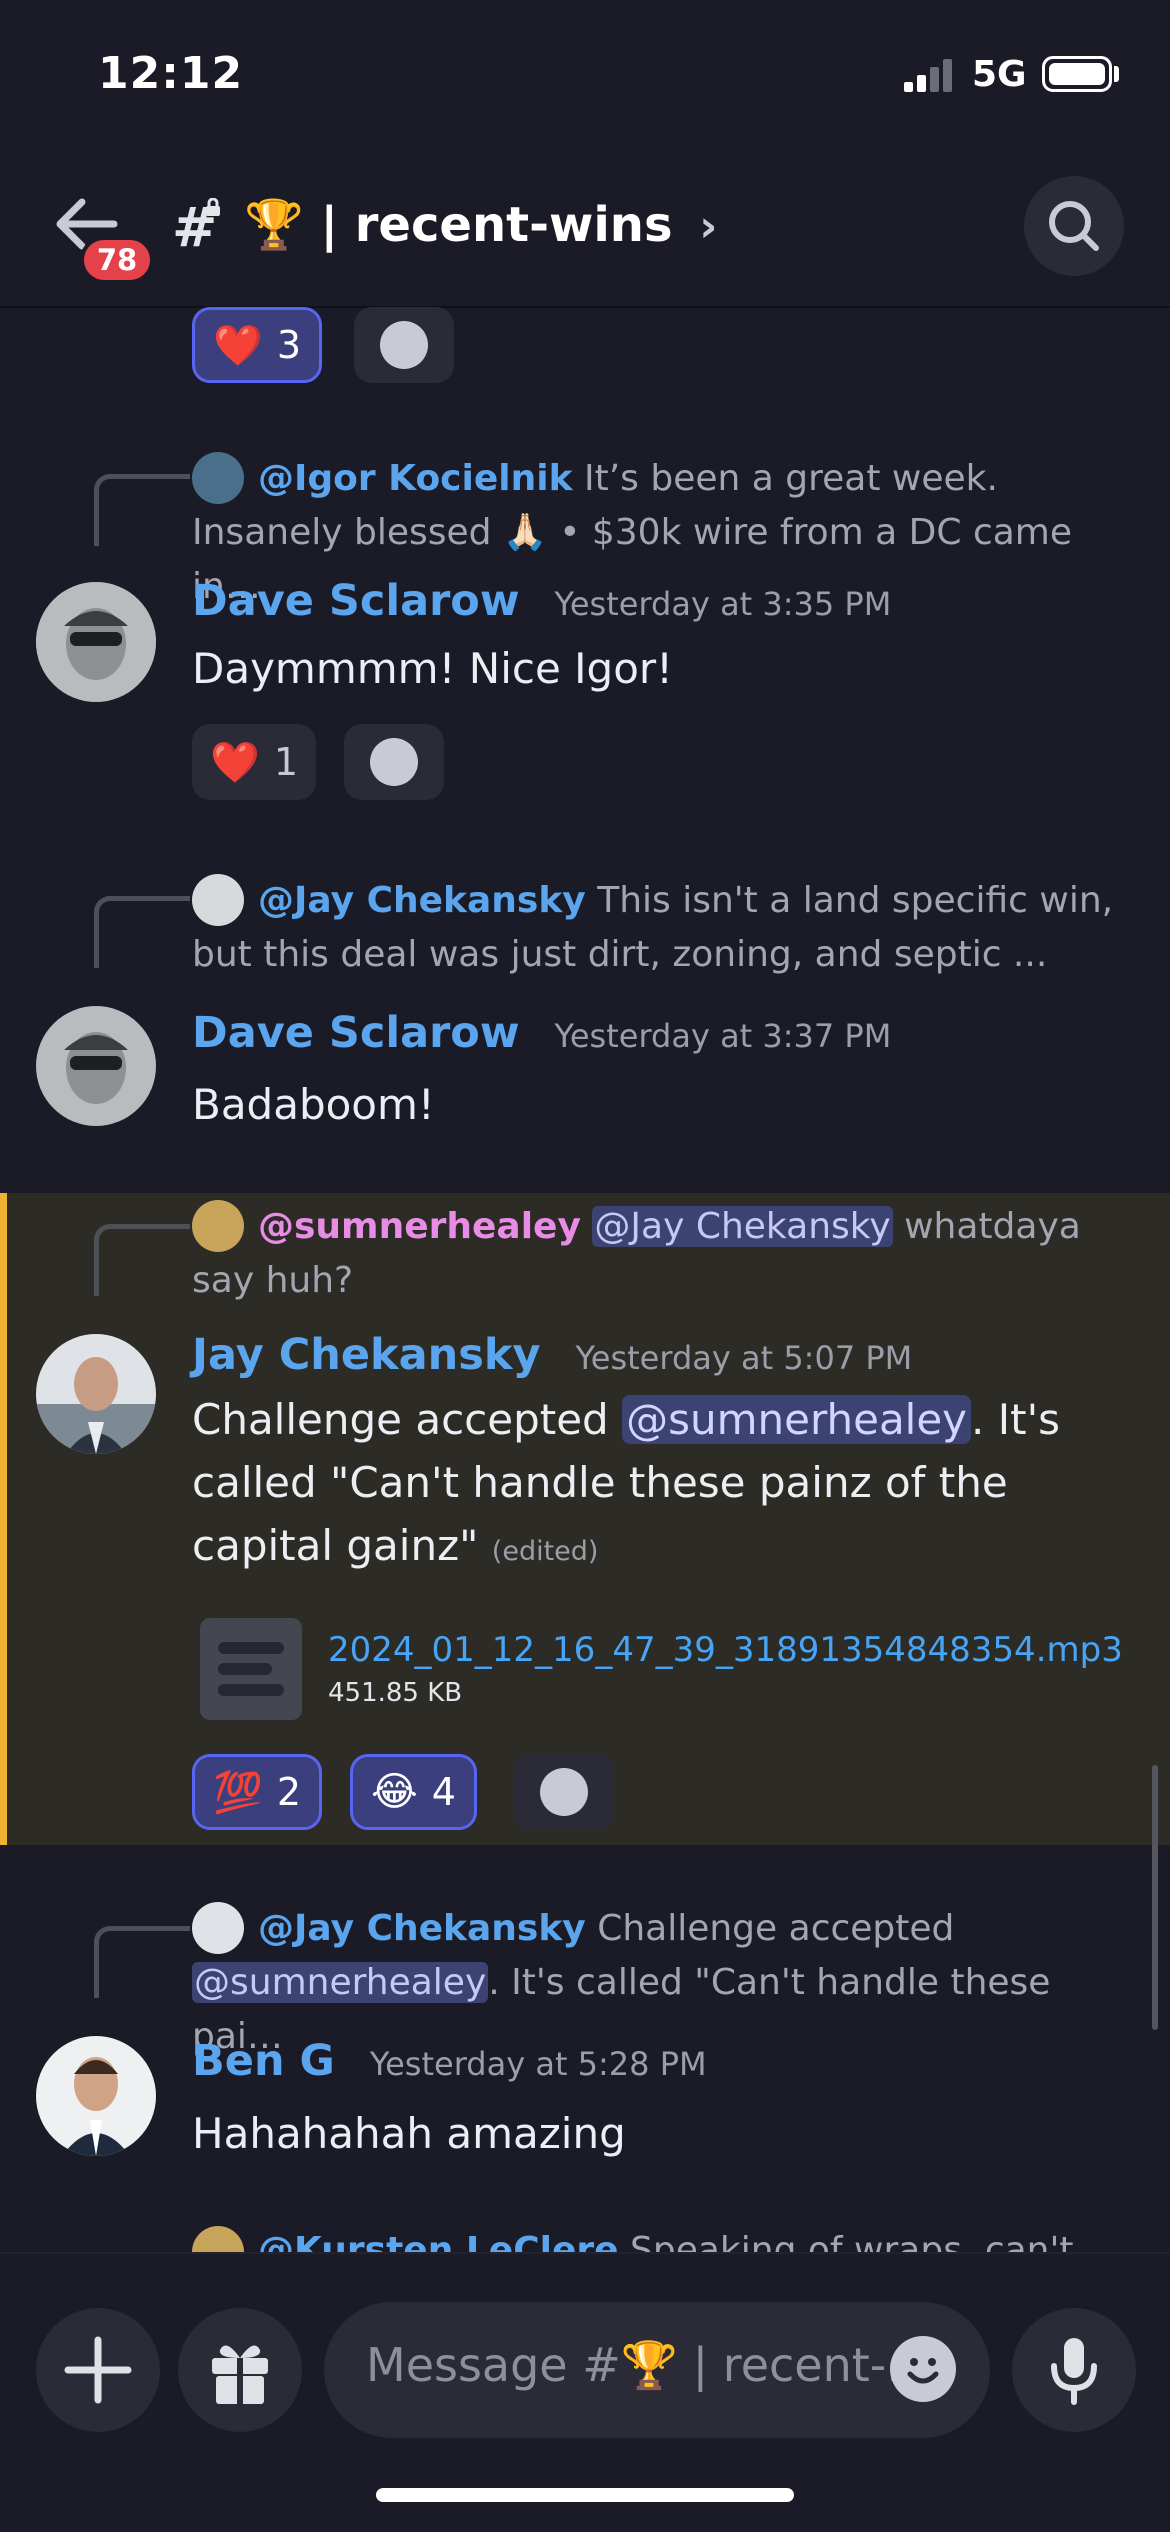 The image size is (1170, 2532). I want to click on chevron-right-icon: ›, so click(708, 226).